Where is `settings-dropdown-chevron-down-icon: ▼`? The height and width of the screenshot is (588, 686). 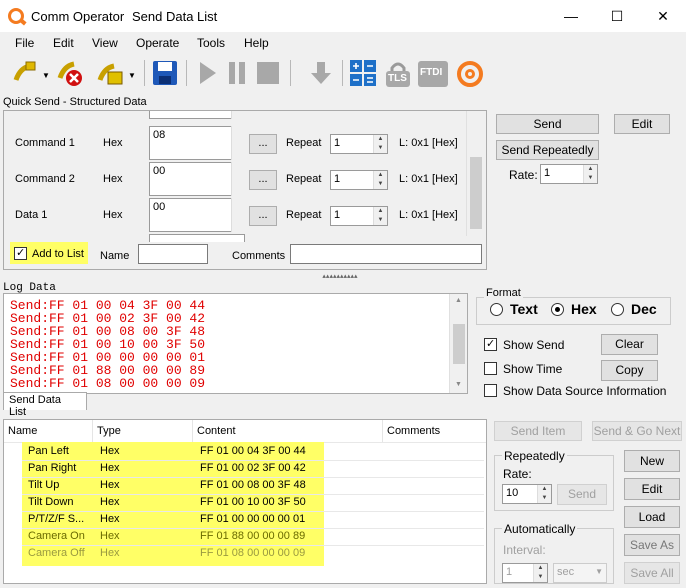 settings-dropdown-chevron-down-icon: ▼ is located at coordinates (132, 75).